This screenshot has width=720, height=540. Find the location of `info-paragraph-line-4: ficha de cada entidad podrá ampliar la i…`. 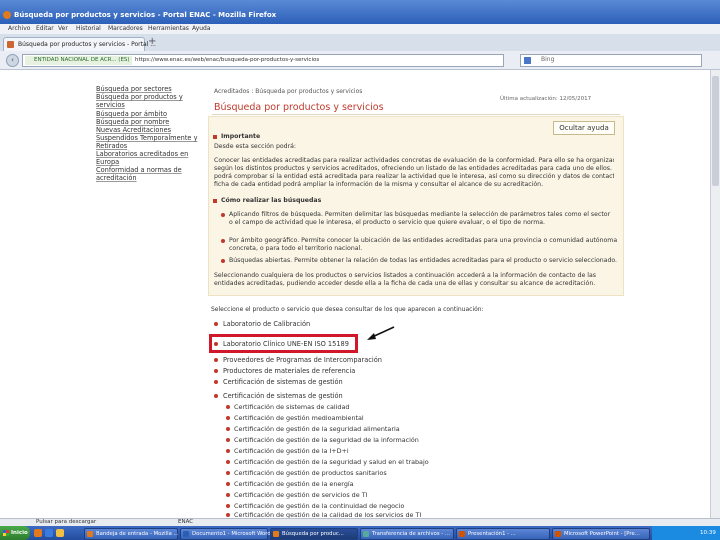

info-paragraph-line-4: ficha de cada entidad podrá ampliar la i… is located at coordinates (379, 184).